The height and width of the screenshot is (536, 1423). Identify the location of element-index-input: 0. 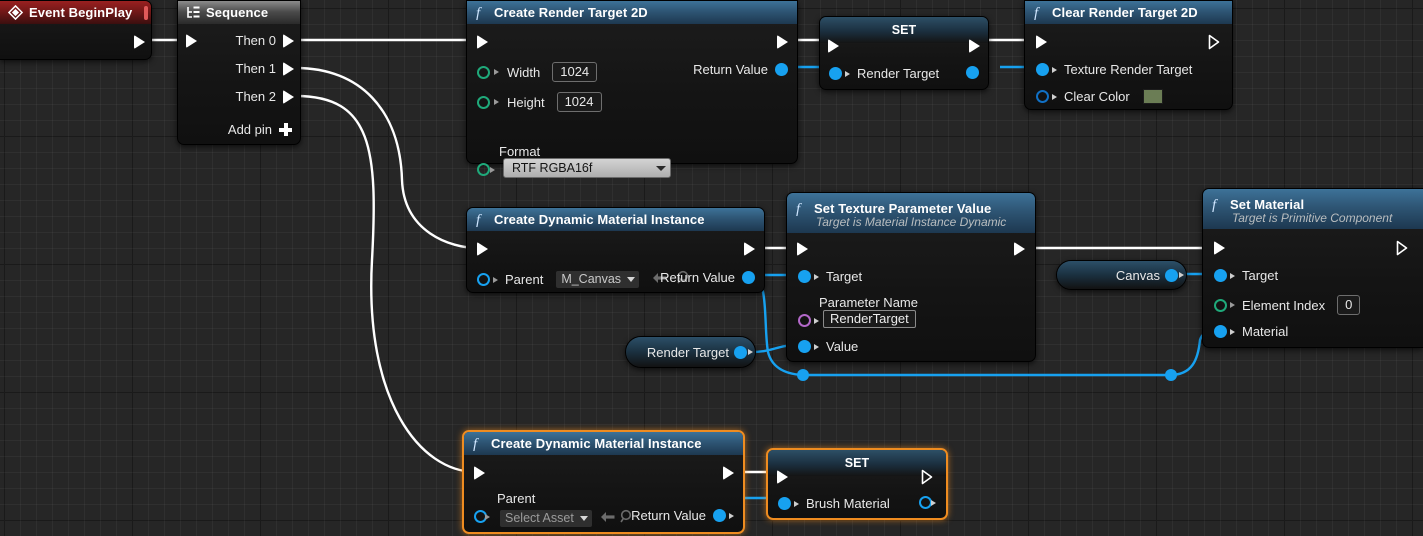
(1349, 305).